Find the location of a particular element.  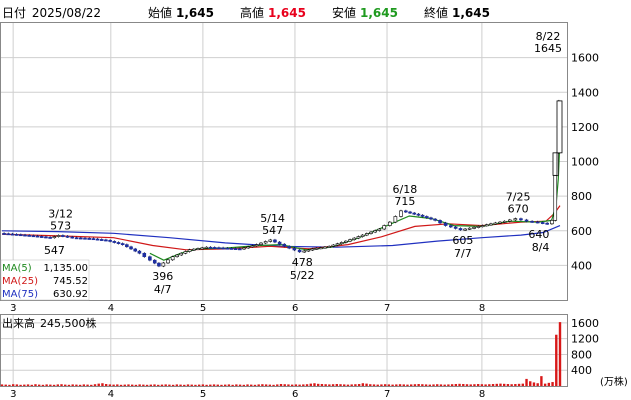

ma-legend-value: 630.92 is located at coordinates (70, 294).